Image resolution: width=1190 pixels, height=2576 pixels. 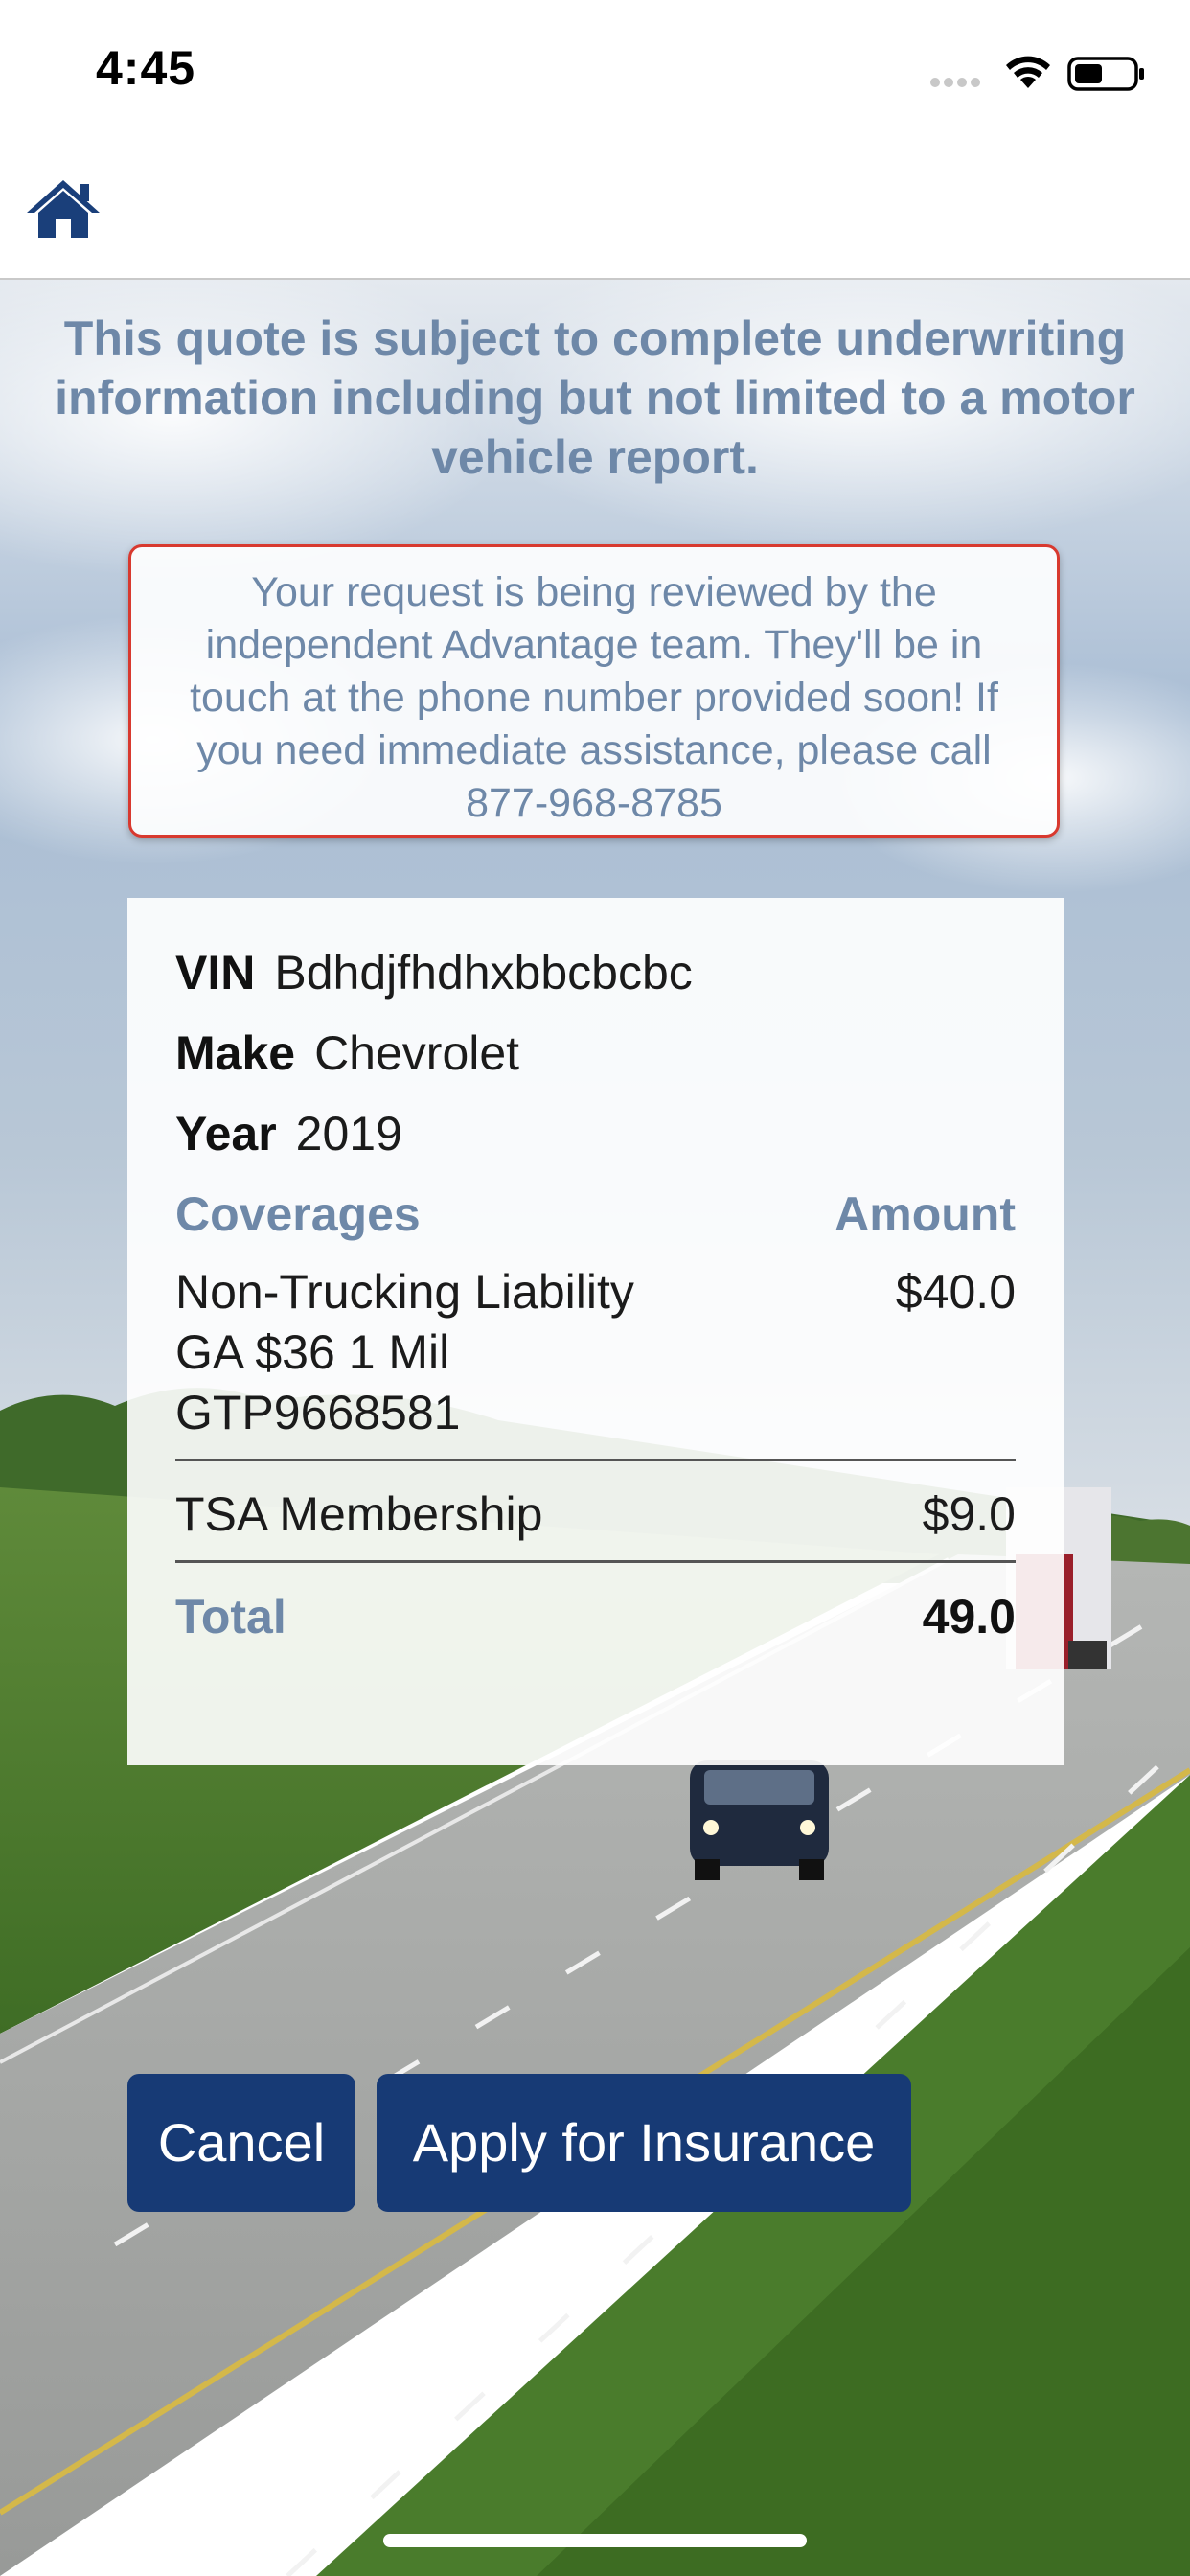 I want to click on vin-value: Bdhdjfhdhxbbcbcbc, so click(x=484, y=973).